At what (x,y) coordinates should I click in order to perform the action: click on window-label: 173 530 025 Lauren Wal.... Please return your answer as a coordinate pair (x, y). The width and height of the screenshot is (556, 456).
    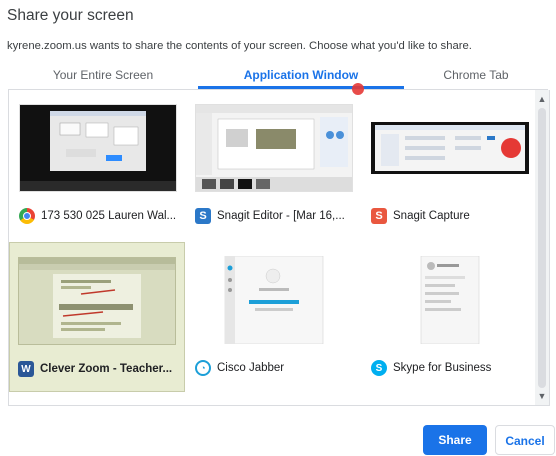
    Looking at the image, I should click on (101, 216).